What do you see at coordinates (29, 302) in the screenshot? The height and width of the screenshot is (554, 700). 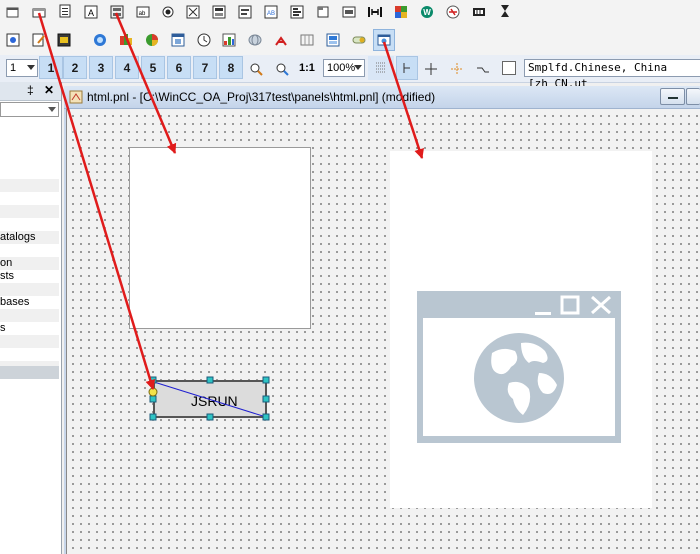 I see `tree-item: bases` at bounding box center [29, 302].